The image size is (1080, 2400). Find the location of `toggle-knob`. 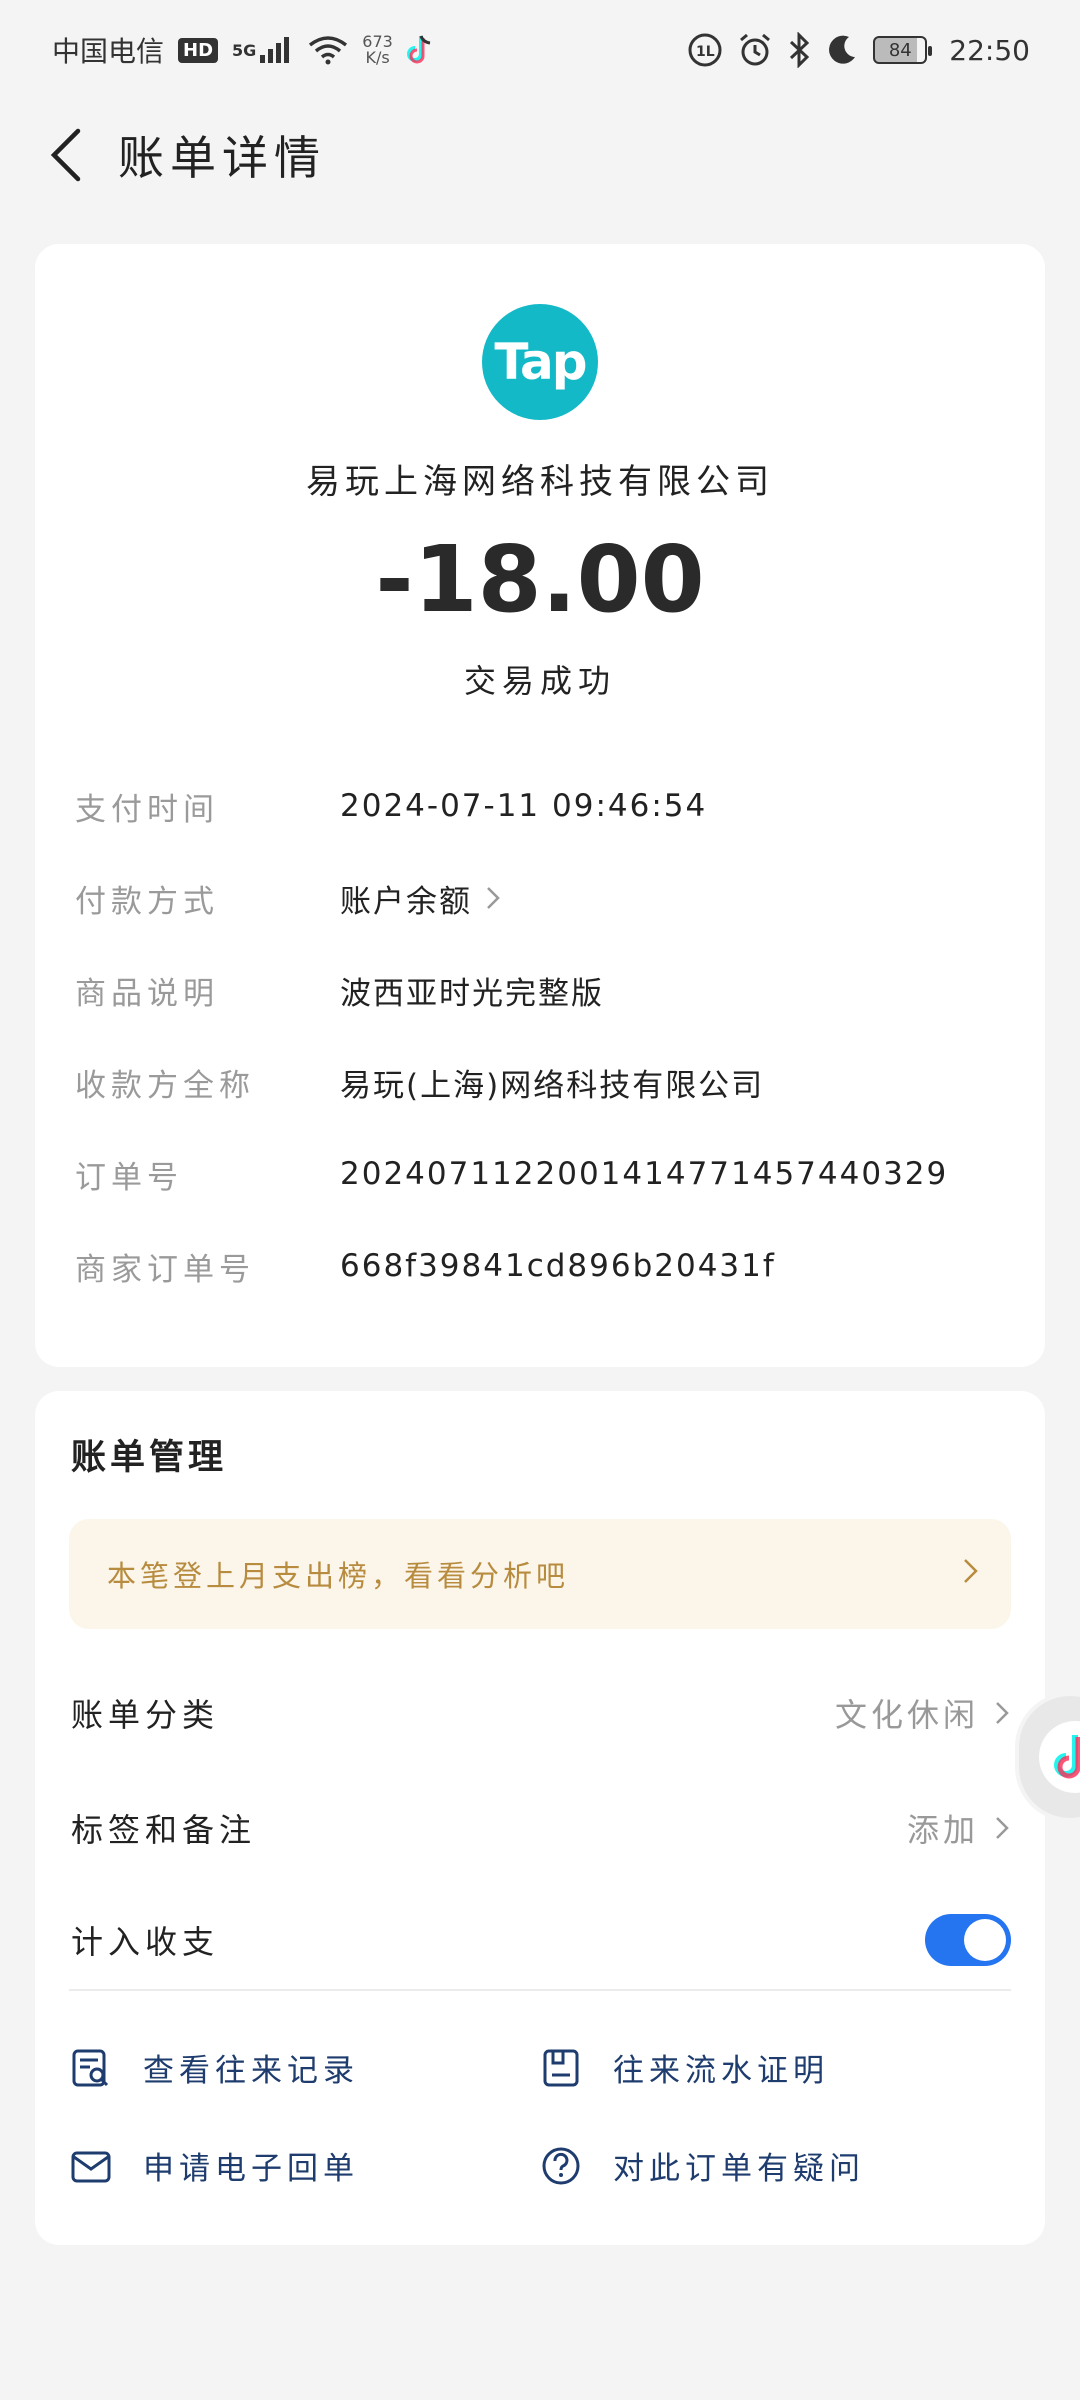

toggle-knob is located at coordinates (985, 1940).